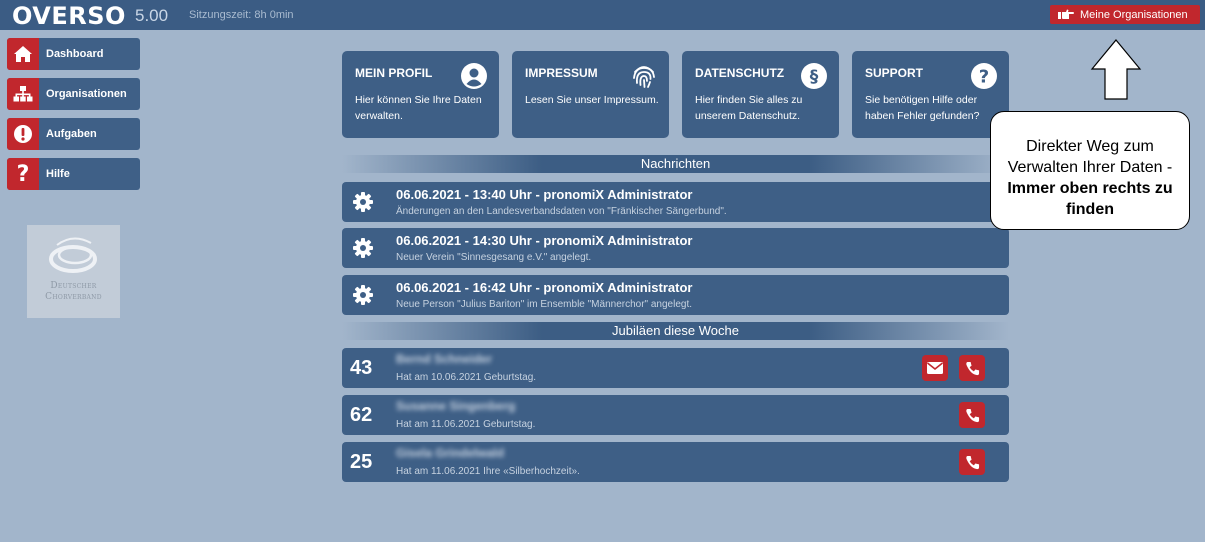 This screenshot has height=542, width=1205. What do you see at coordinates (241, 15) in the screenshot?
I see `session-time: Sitzungszeit: 8h 0min` at bounding box center [241, 15].